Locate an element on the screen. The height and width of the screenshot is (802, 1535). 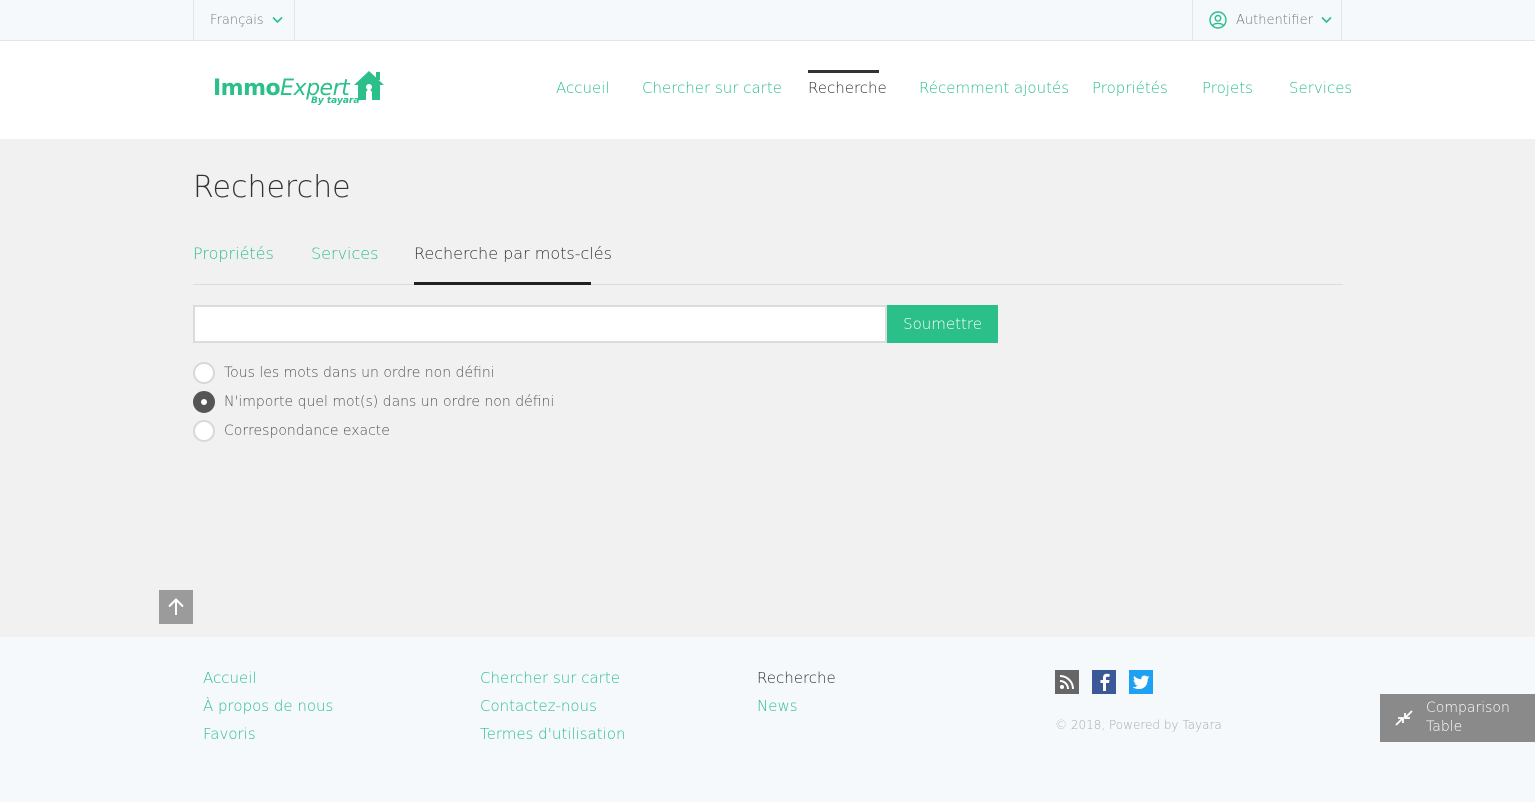
footer-link-recherche: Recherche is located at coordinates (796, 683).